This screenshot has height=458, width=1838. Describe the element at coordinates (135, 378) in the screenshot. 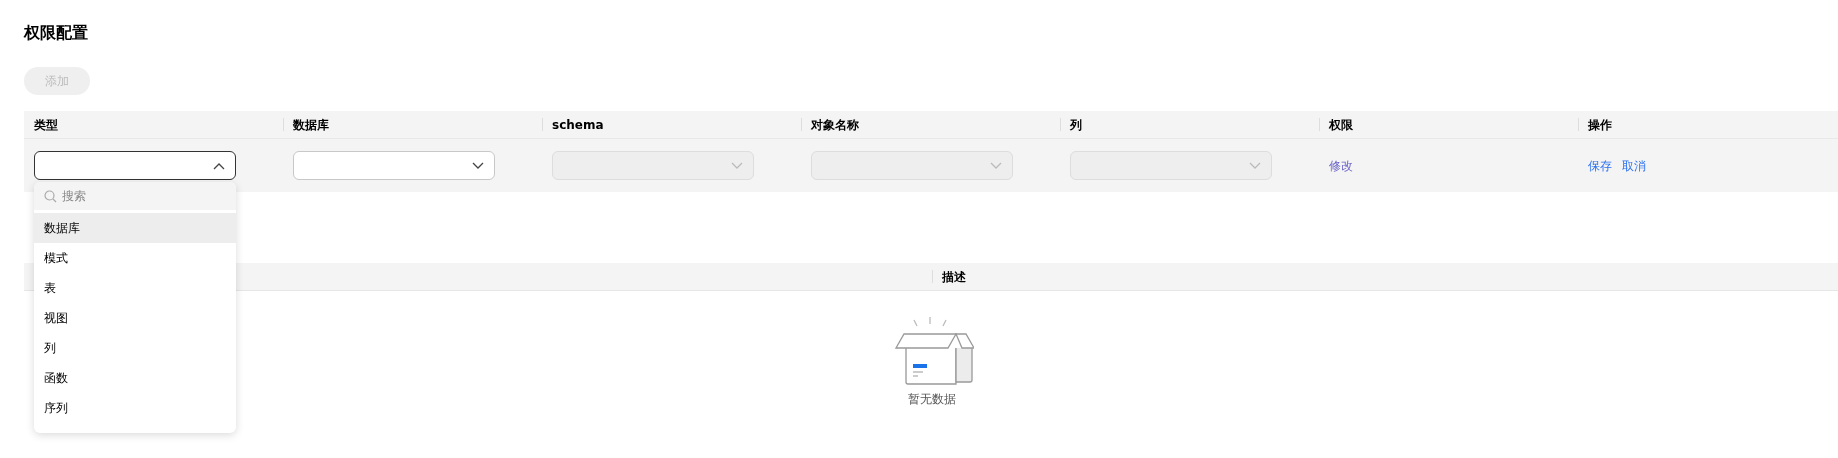

I see `dropdown-option: 函数` at that location.